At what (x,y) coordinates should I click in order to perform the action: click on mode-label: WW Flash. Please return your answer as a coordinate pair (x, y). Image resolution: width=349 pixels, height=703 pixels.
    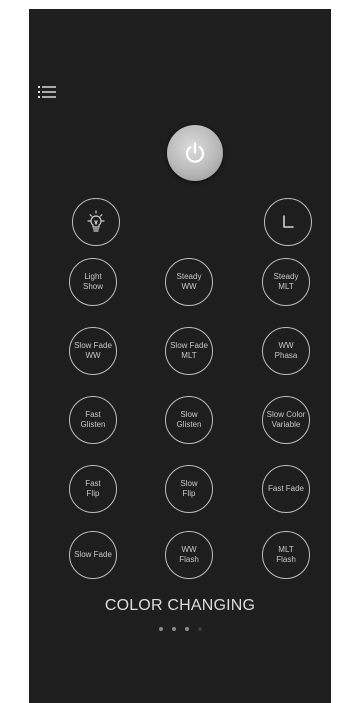
    Looking at the image, I should click on (189, 554).